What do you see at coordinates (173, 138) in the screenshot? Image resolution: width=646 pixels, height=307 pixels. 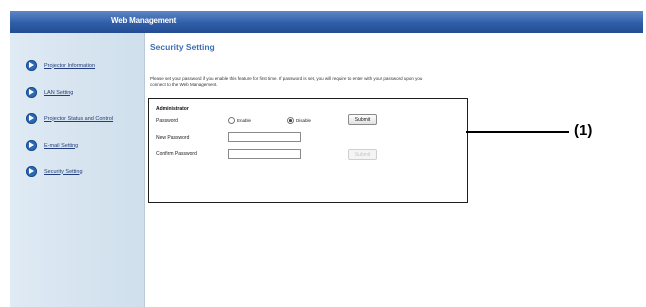 I see `new-password-label: New Password` at bounding box center [173, 138].